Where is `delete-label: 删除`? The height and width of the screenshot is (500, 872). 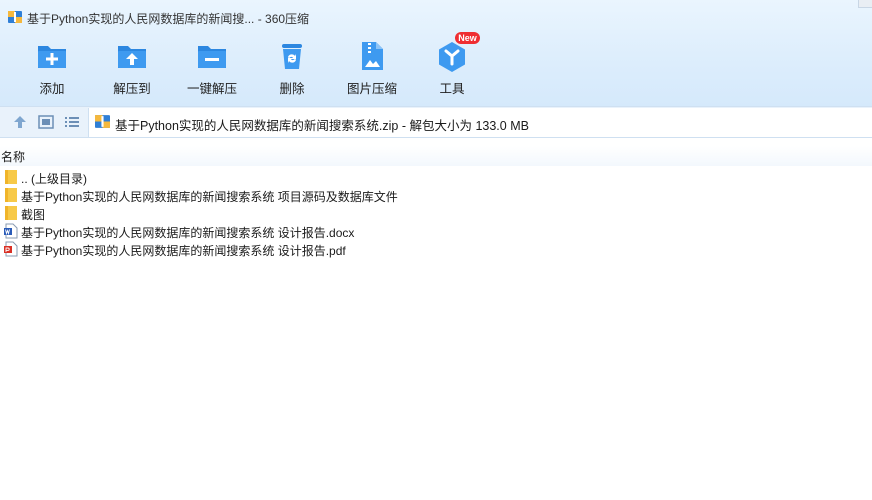
delete-label: 删除 is located at coordinates (292, 89).